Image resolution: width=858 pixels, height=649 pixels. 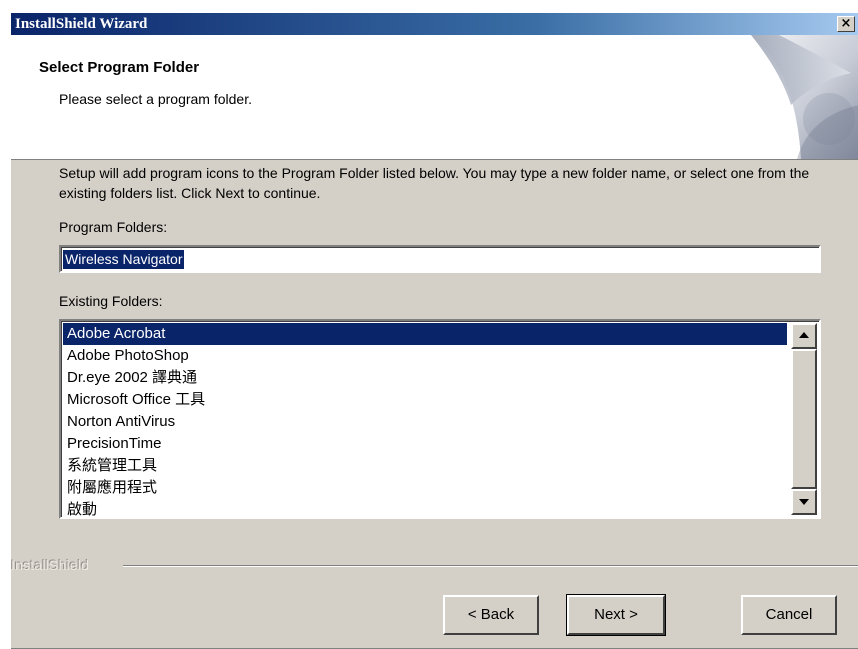 I want to click on window-title: InstallShield Wizard, so click(x=81, y=24).